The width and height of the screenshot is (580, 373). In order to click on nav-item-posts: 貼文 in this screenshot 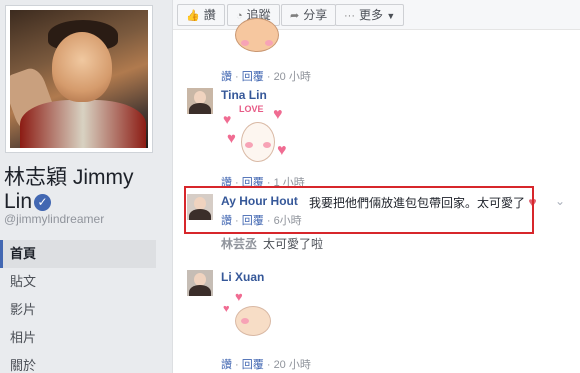, I will do `click(78, 282)`.